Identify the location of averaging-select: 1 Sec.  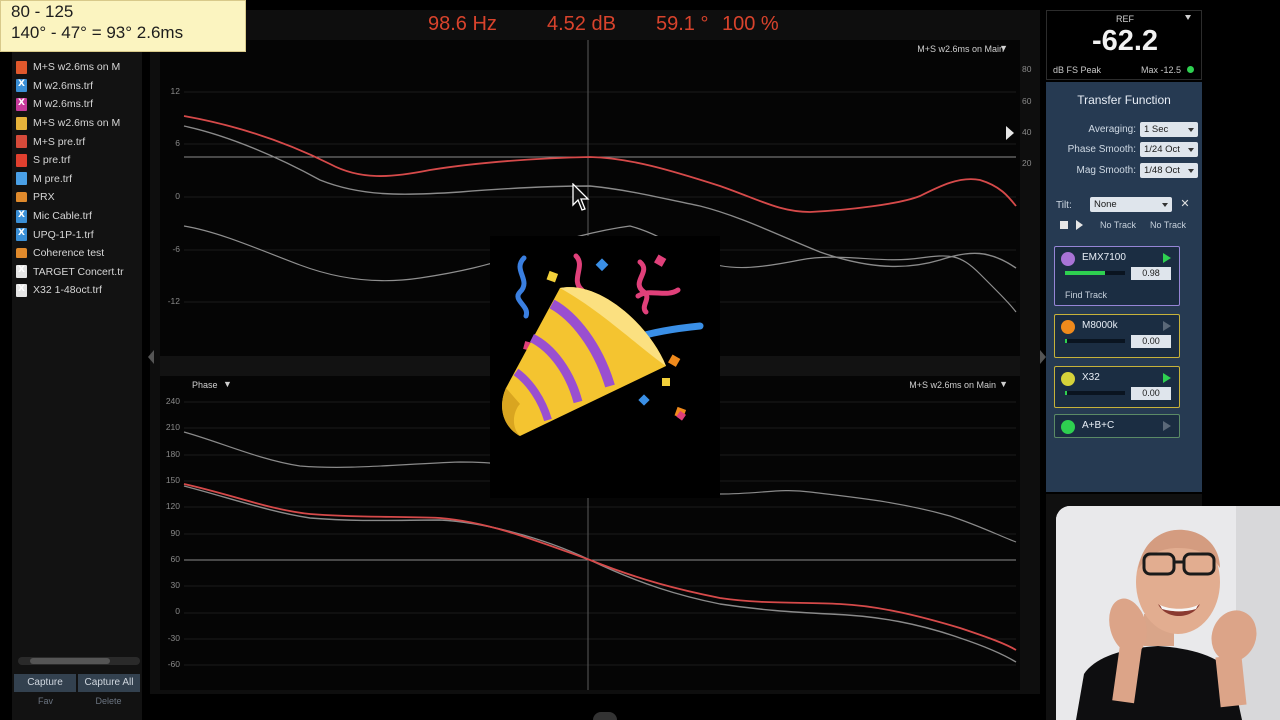
(1169, 129).